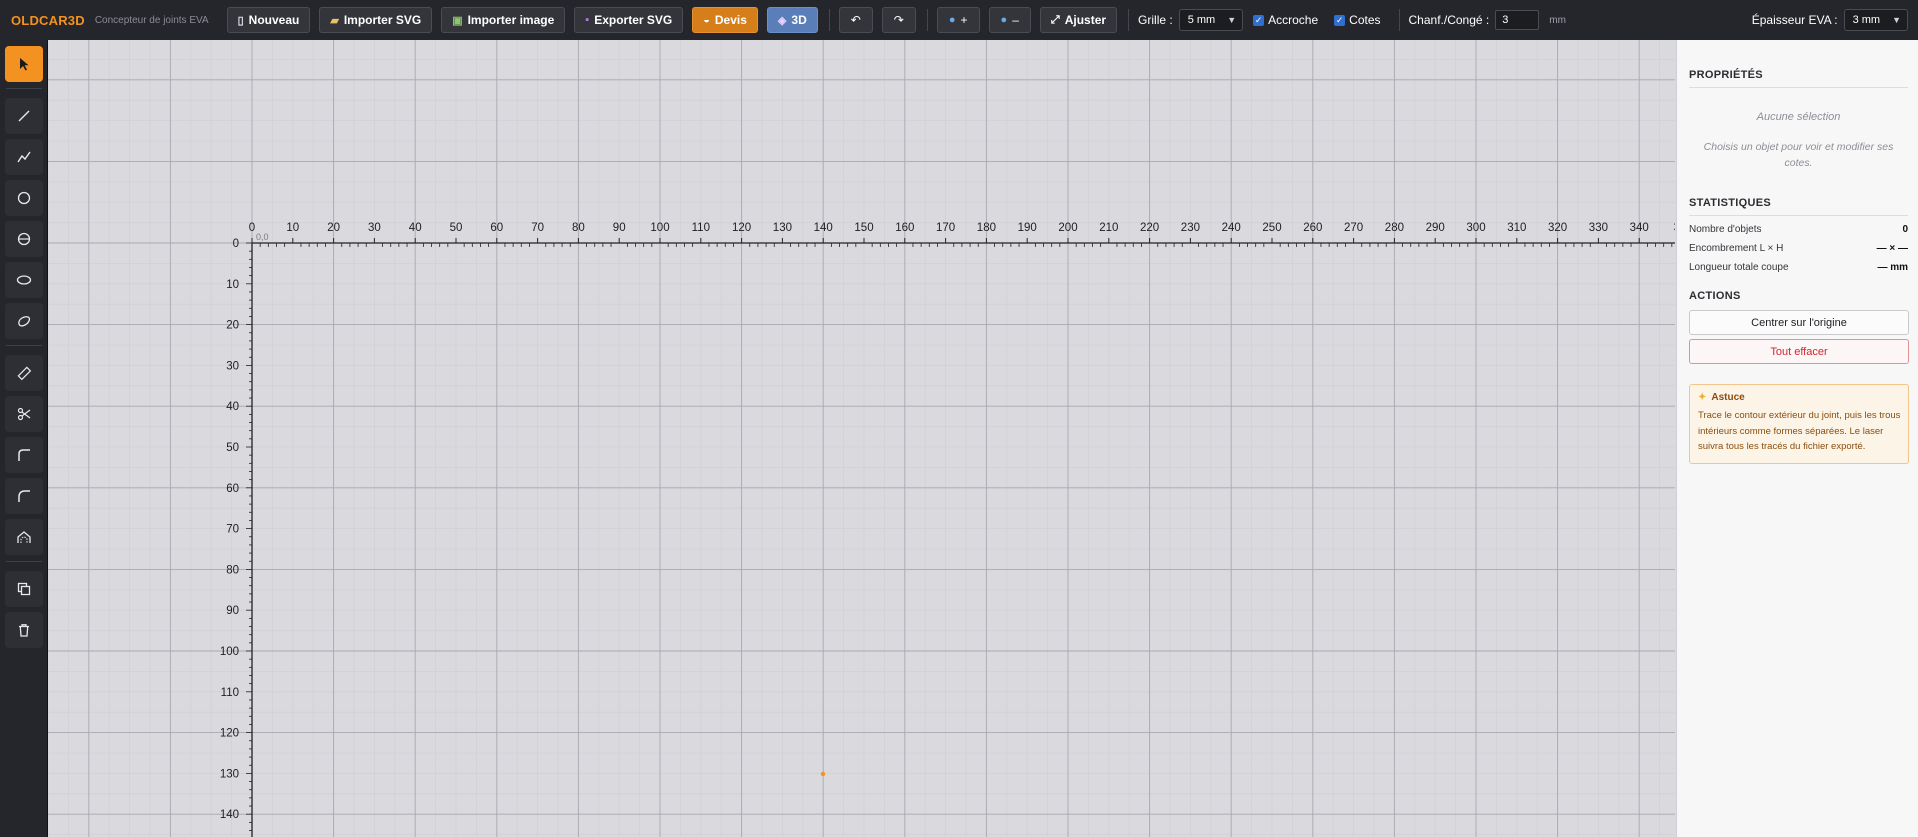 This screenshot has width=1918, height=837. Describe the element at coordinates (1149, 228) in the screenshot. I see `x-axis-label: 220` at that location.